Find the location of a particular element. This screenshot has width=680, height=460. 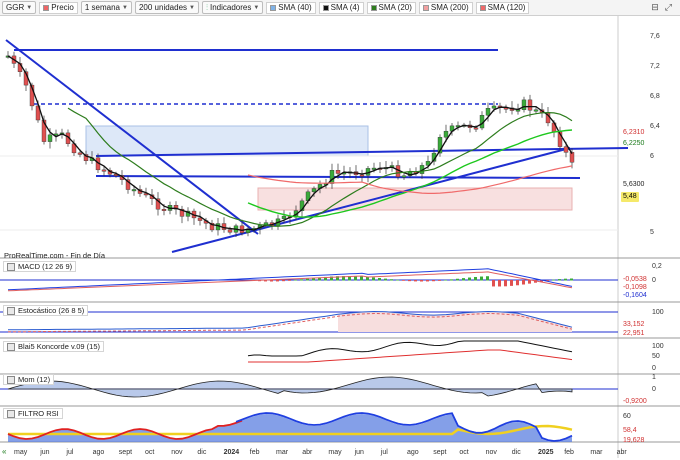

symbol-selector: GGR▼ is located at coordinates (19, 7).